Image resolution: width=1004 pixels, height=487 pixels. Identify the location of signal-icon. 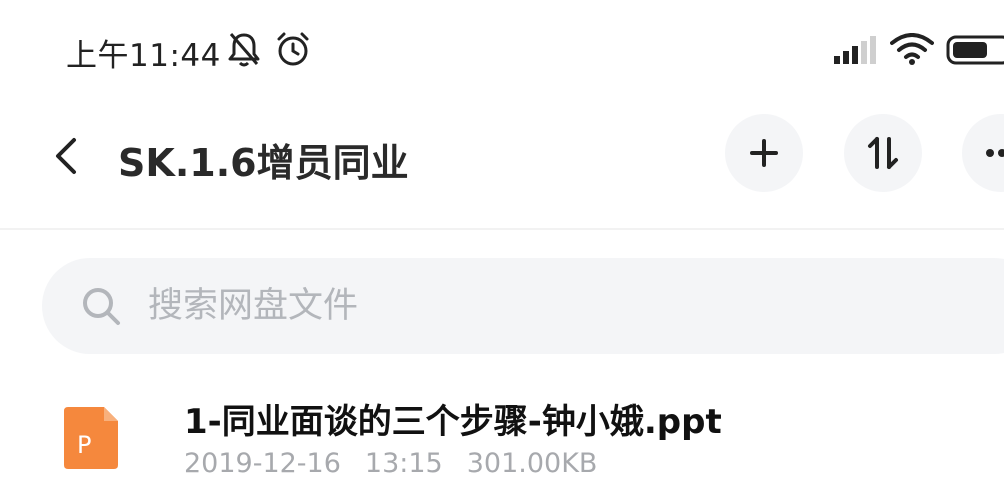
(855, 50).